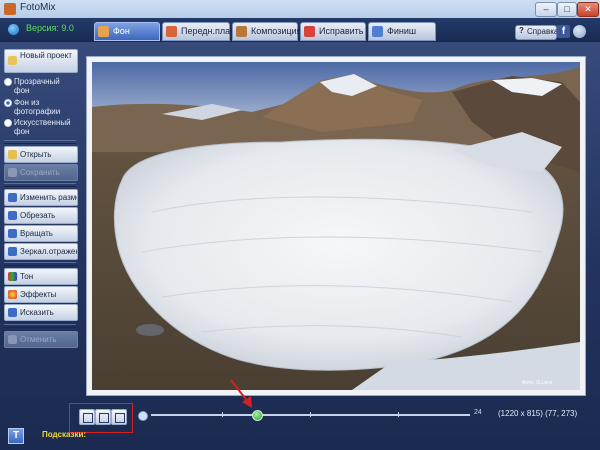 Image resolution: width=600 pixels, height=450 pixels. Describe the element at coordinates (241, 31) in the screenshot. I see `composition-icon` at that location.